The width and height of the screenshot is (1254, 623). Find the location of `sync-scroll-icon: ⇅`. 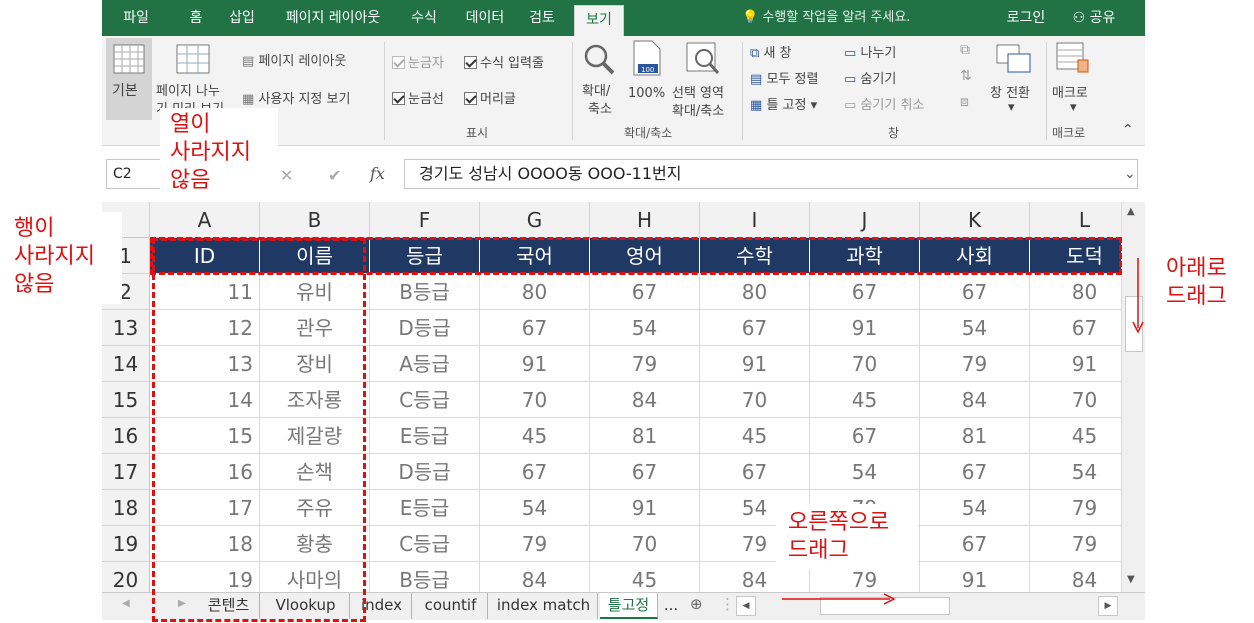

sync-scroll-icon: ⇅ is located at coordinates (966, 76).